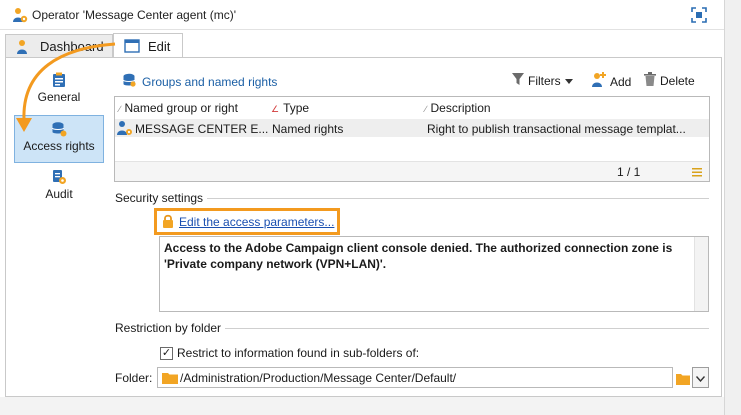  What do you see at coordinates (181, 108) in the screenshot?
I see `column-header-name-label: Named group or right` at bounding box center [181, 108].